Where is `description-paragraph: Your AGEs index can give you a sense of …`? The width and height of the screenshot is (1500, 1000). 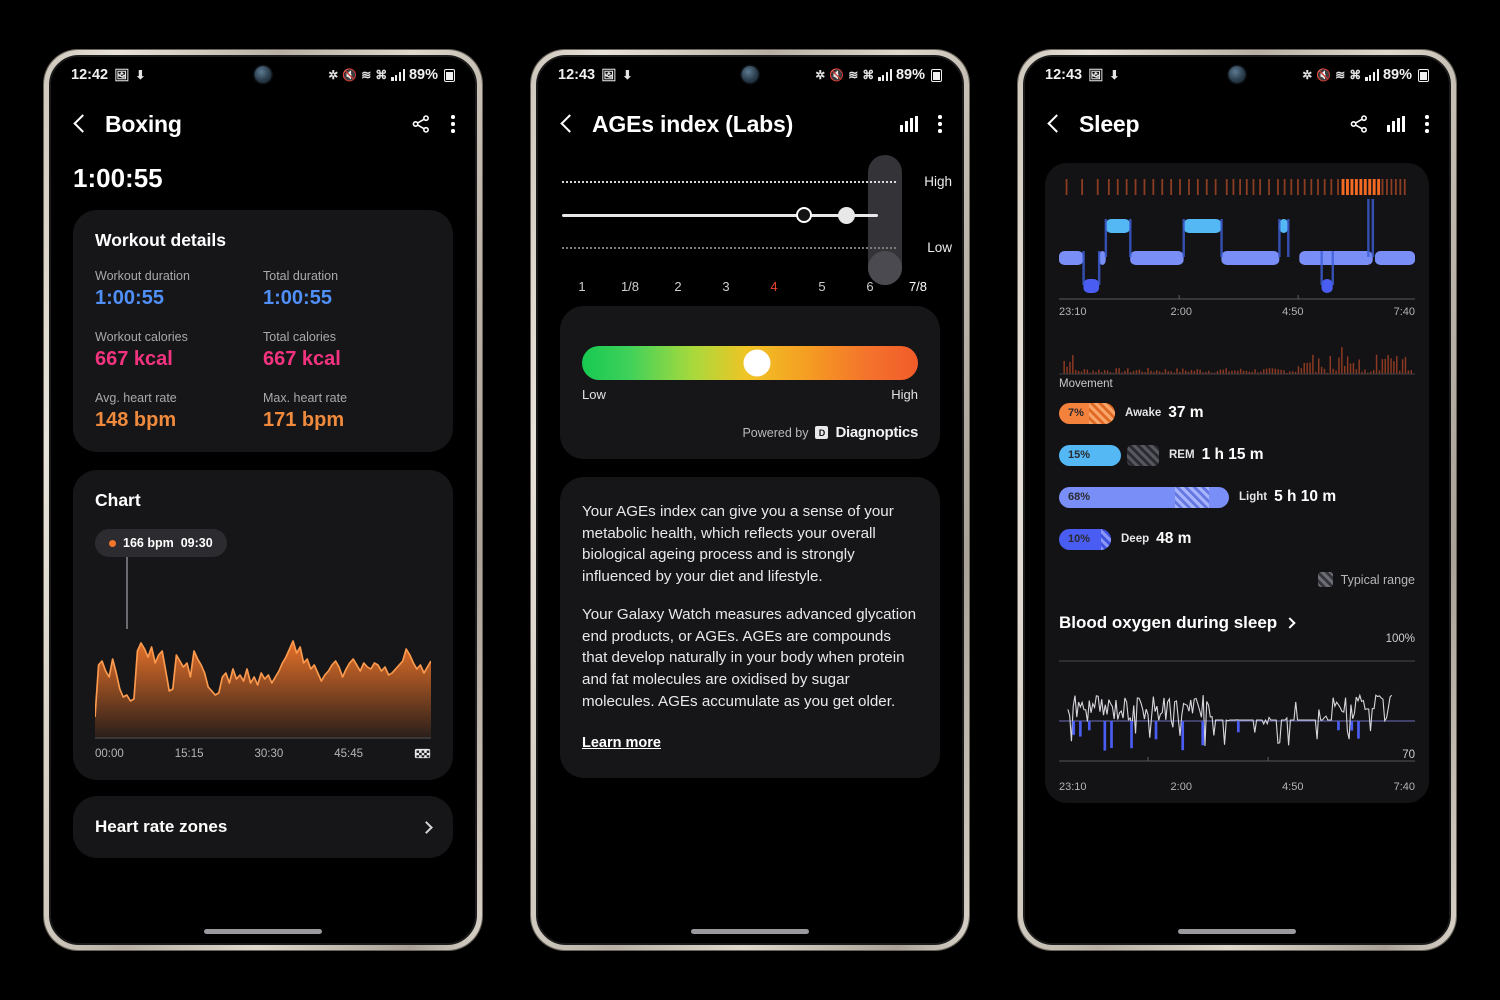
description-paragraph: Your AGEs index can give you a sense of … is located at coordinates (738, 544).